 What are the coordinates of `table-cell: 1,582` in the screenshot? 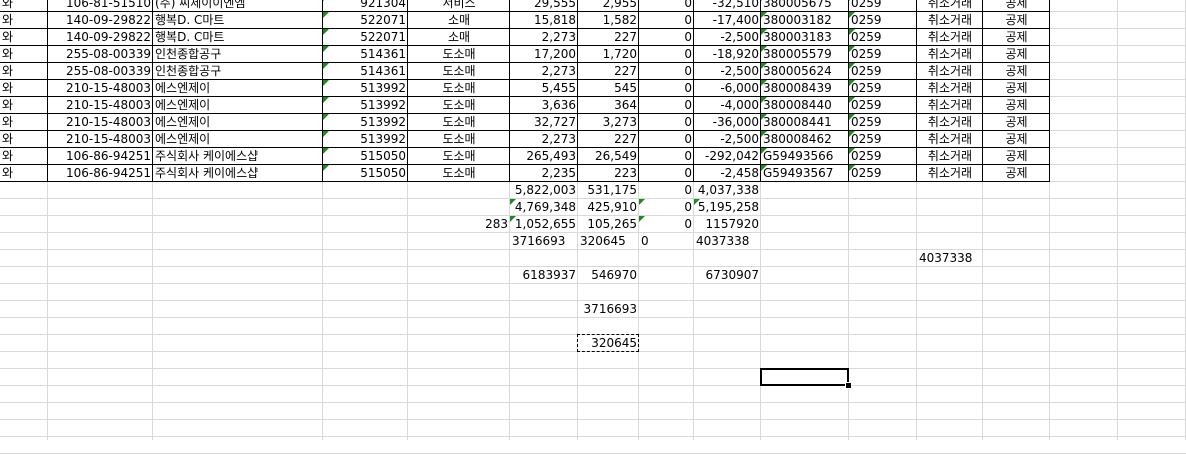 It's located at (608, 20).